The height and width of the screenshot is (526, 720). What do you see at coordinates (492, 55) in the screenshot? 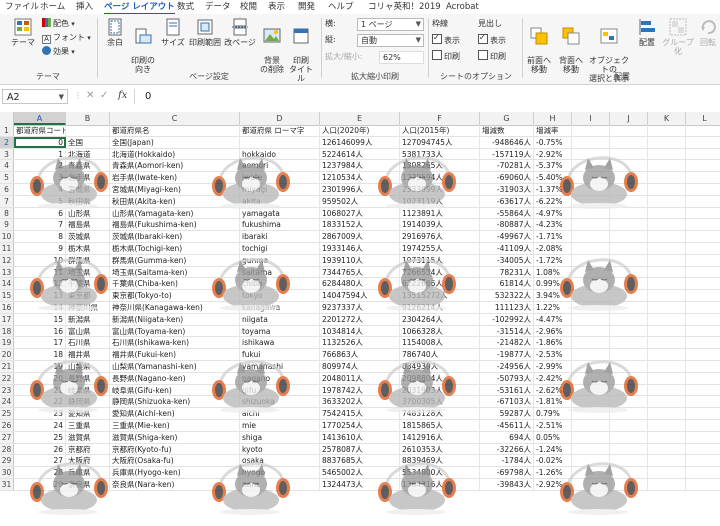
I see `headings-print-checkbox: 印刷` at bounding box center [492, 55].